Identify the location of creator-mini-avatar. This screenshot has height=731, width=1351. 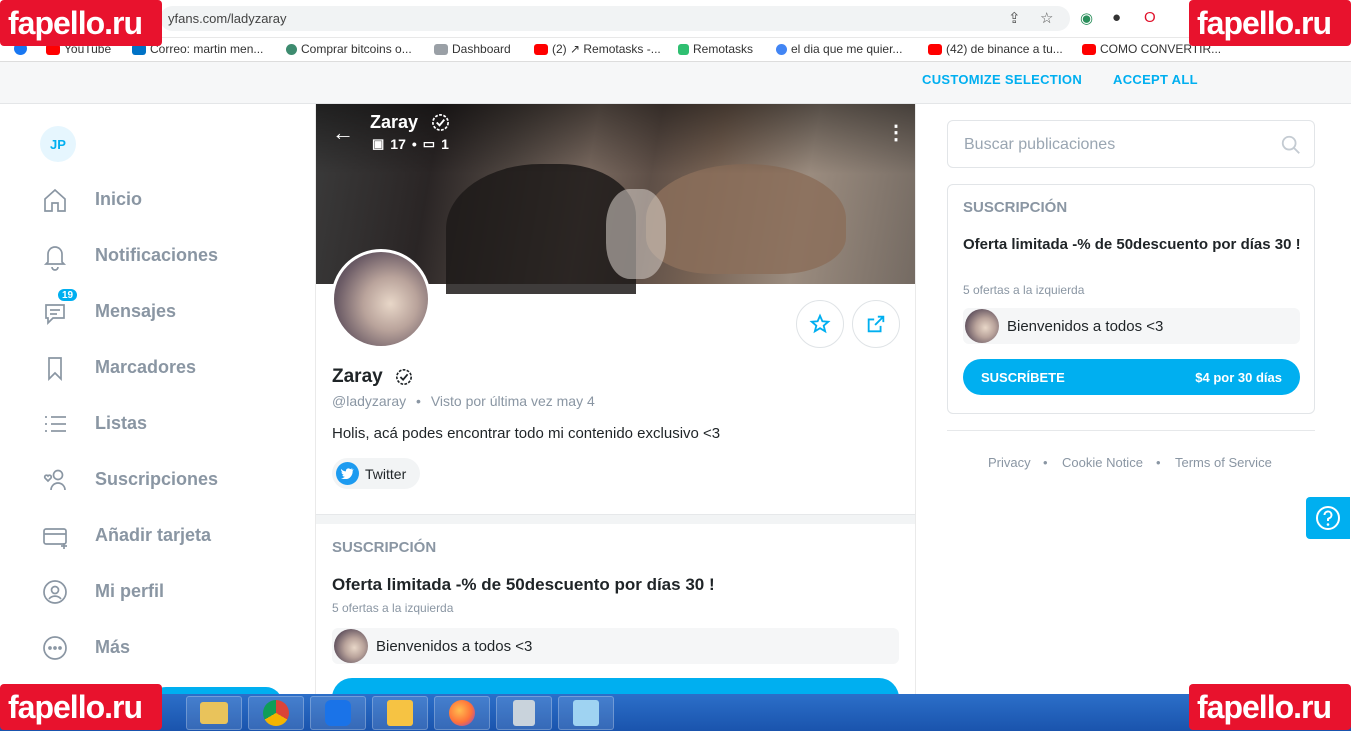
(351, 646).